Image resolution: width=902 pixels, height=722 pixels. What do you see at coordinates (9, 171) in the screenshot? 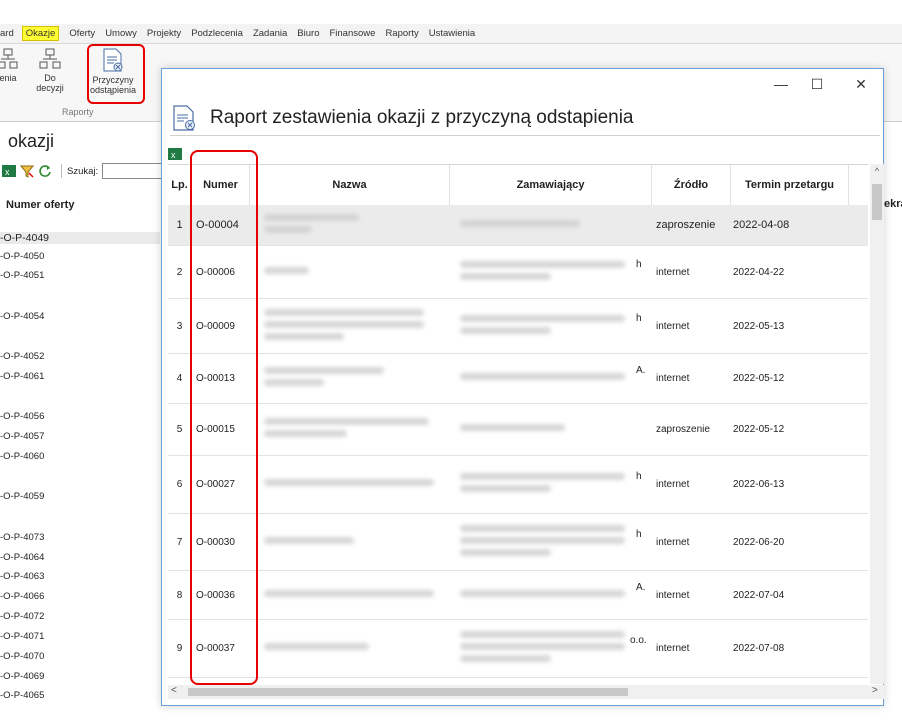
I see `excel-icon: x` at bounding box center [9, 171].